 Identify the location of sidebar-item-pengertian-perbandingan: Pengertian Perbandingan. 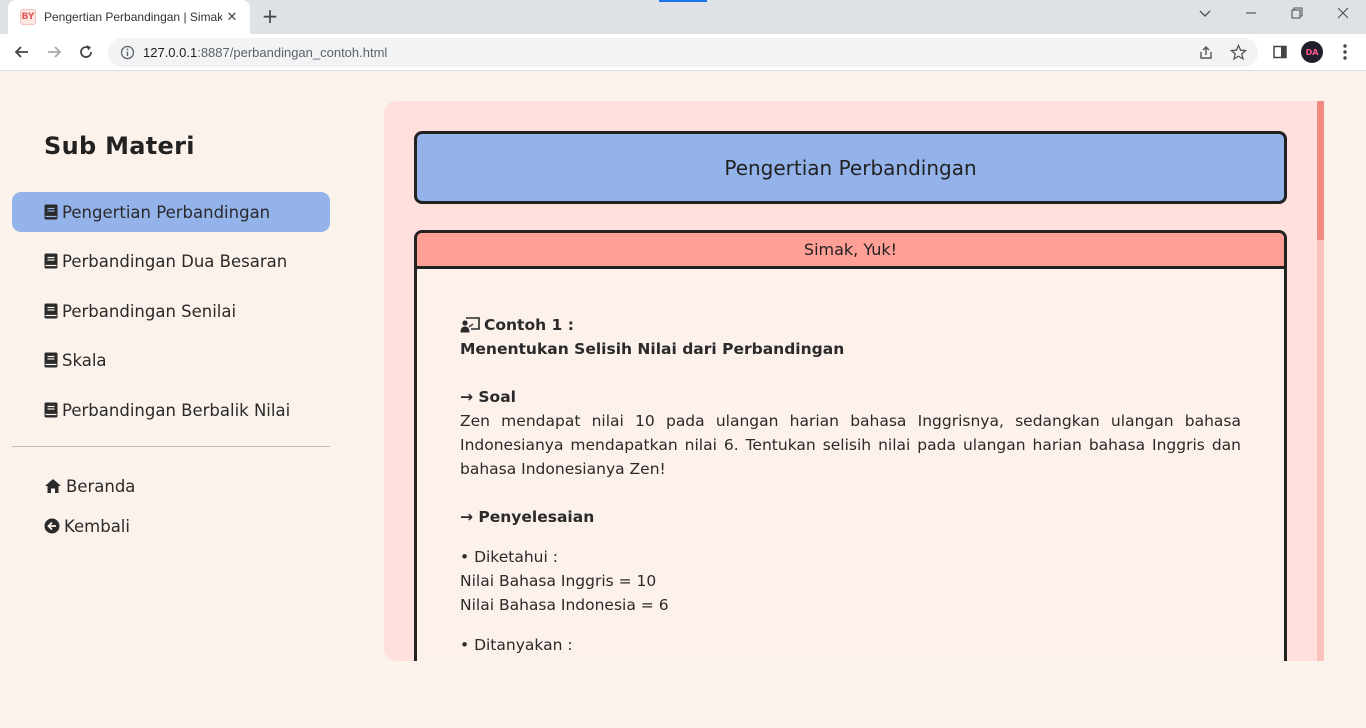
(171, 212).